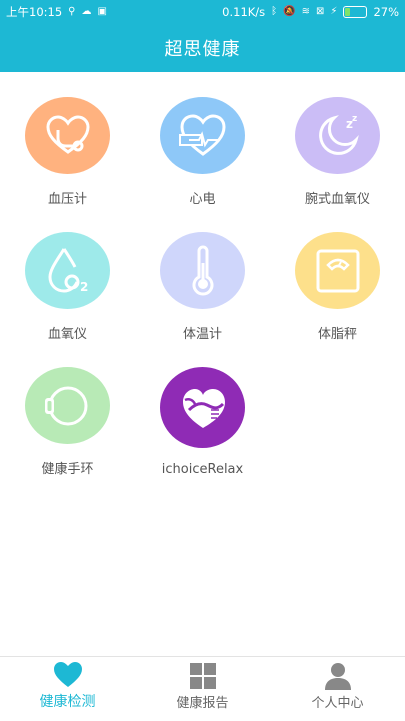  Describe the element at coordinates (306, 11) in the screenshot. I see `wifi-icon: ≋` at that location.